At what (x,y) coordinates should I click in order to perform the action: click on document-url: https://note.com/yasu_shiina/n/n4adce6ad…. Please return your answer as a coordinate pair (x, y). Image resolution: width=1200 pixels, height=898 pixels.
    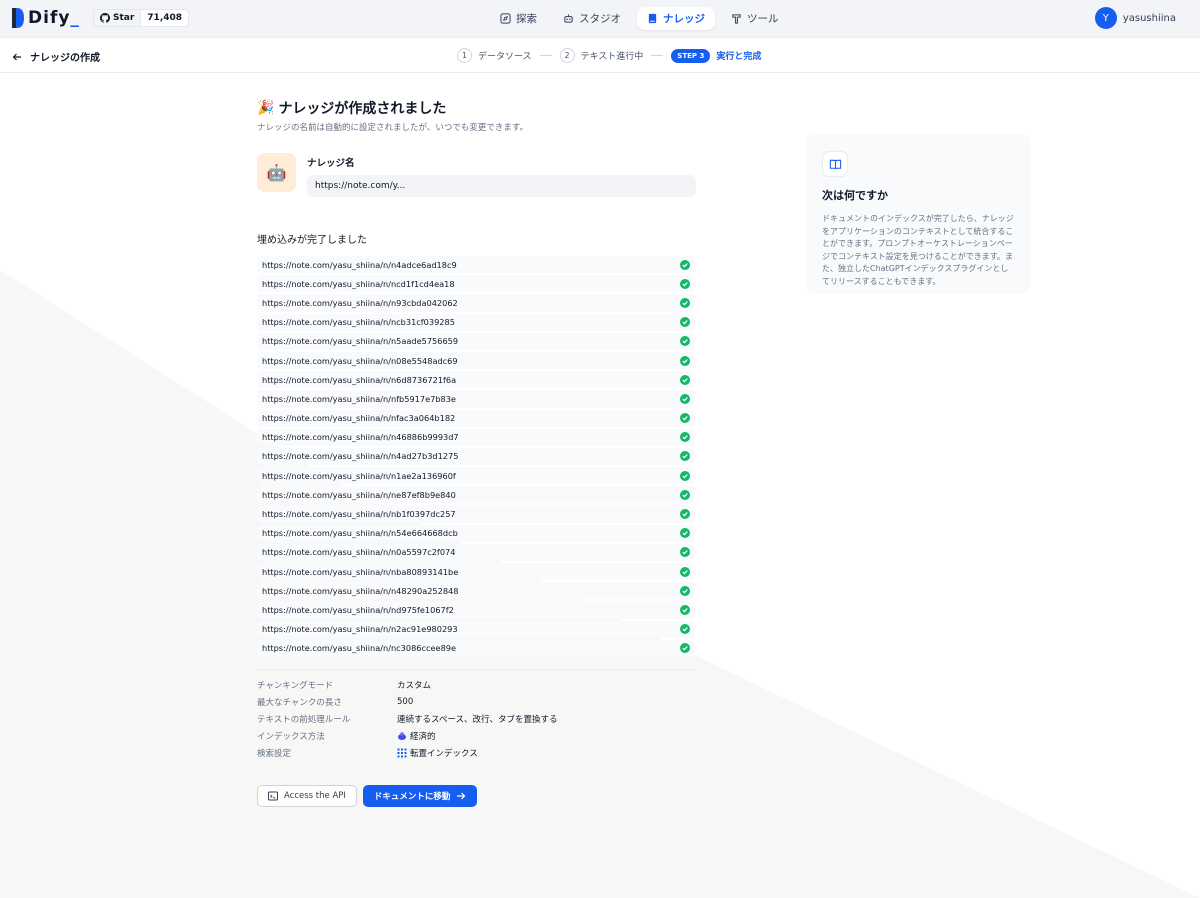
    Looking at the image, I should click on (359, 264).